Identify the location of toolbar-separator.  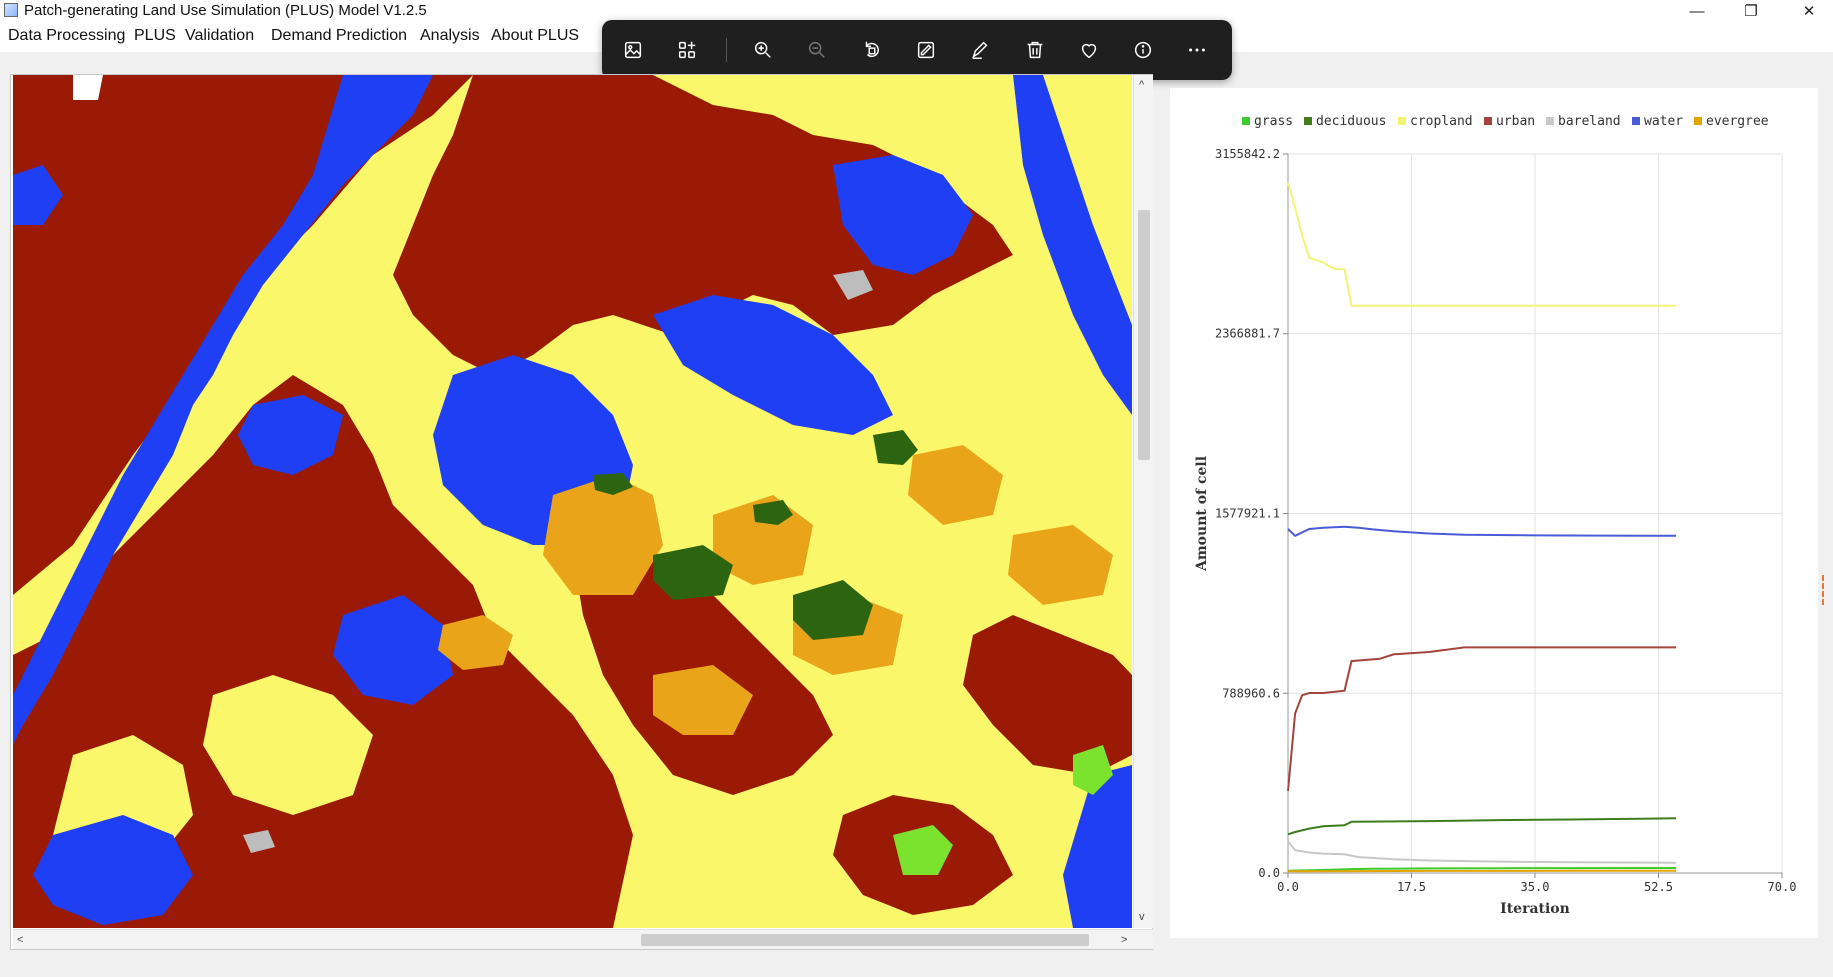
(726, 50).